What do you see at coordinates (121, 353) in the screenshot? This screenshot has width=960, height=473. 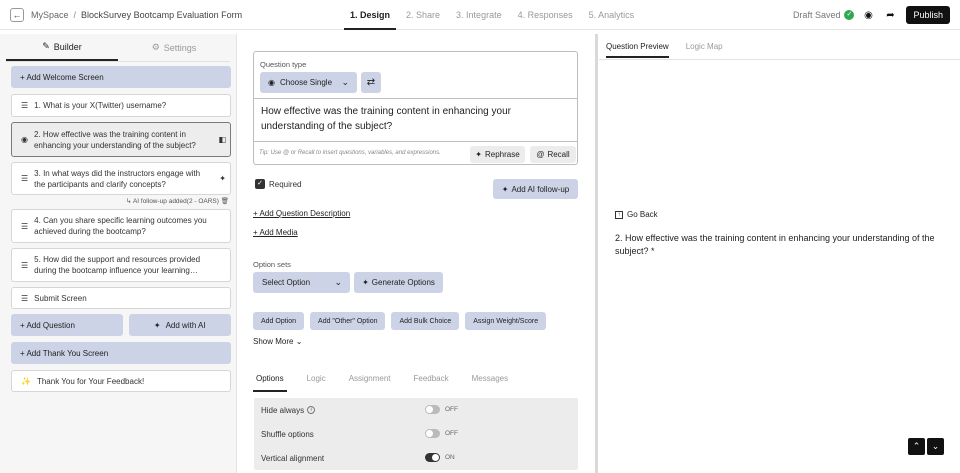 I see `add-thank-you-screen-button: + Add Thank You Screen` at bounding box center [121, 353].